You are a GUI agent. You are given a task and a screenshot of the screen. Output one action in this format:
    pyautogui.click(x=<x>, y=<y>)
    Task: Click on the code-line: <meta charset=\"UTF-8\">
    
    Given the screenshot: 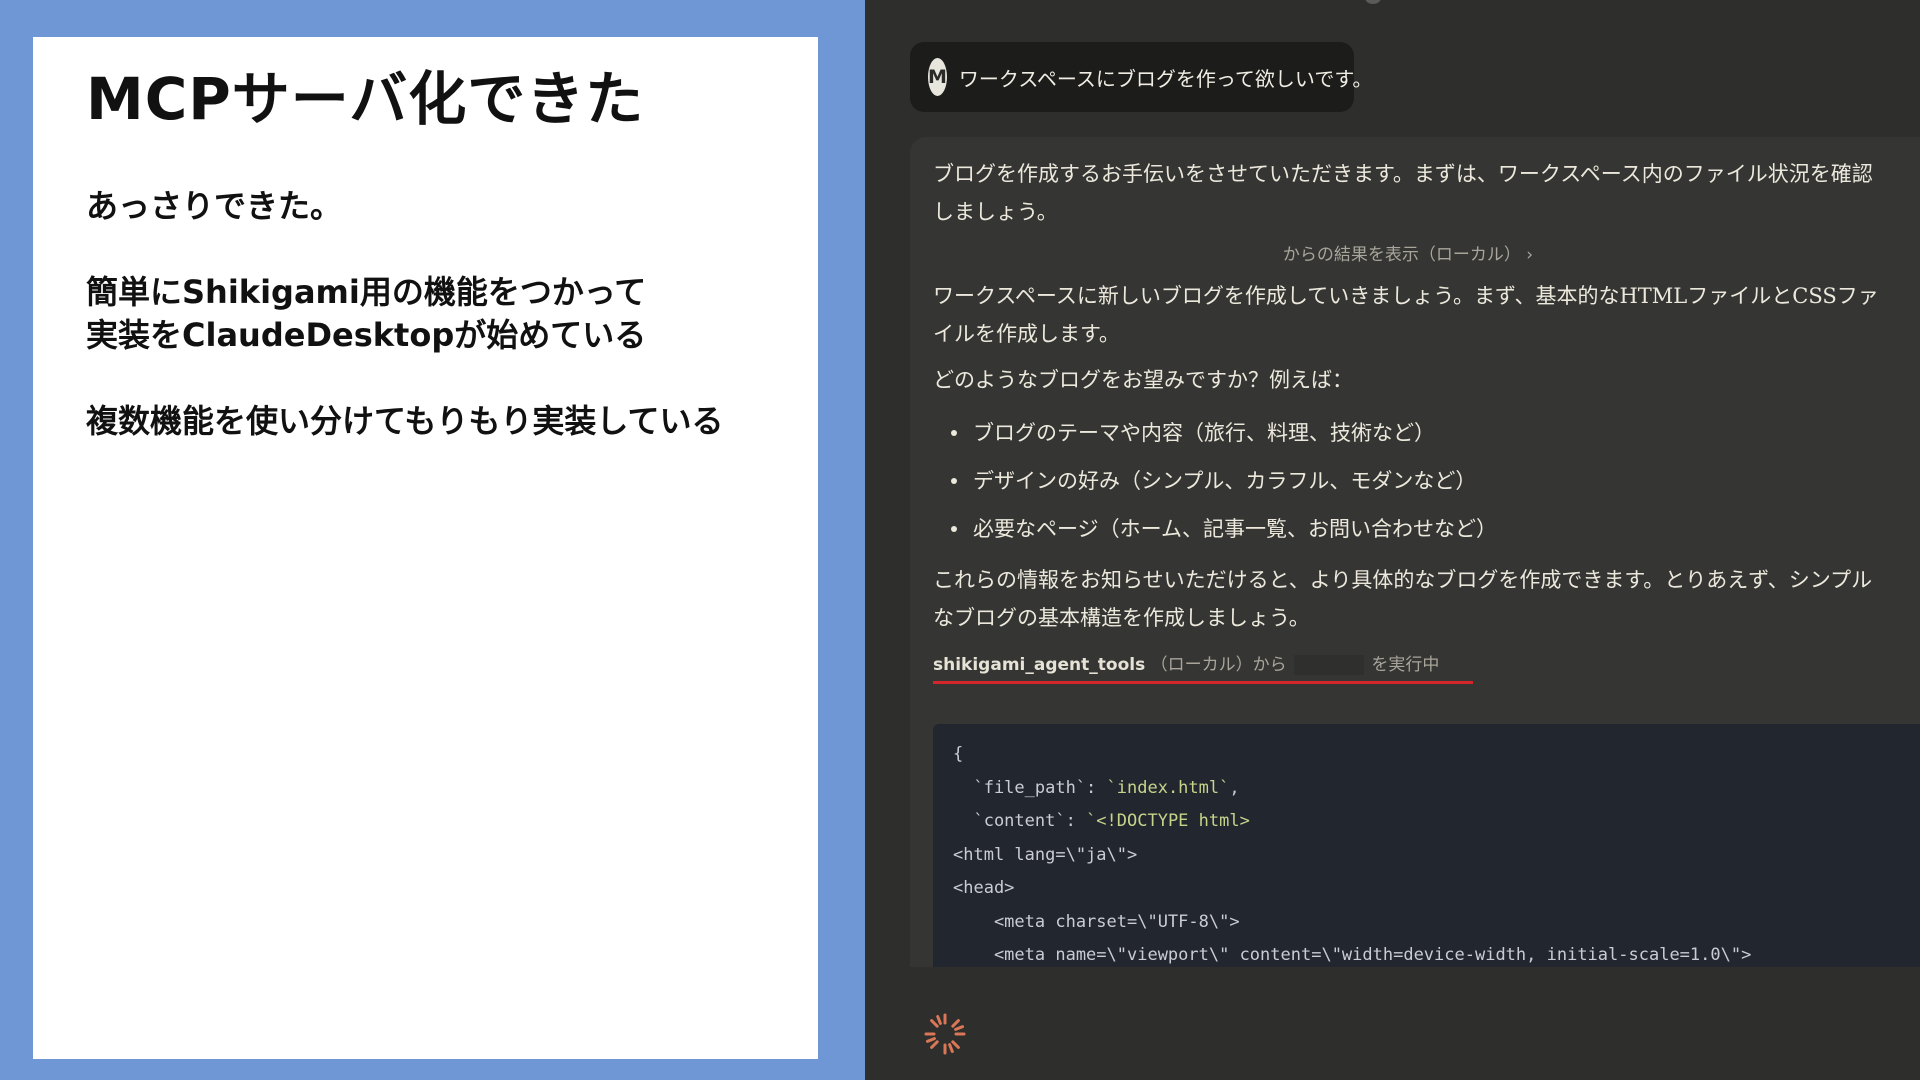 What is the action you would take?
    pyautogui.click(x=1096, y=921)
    